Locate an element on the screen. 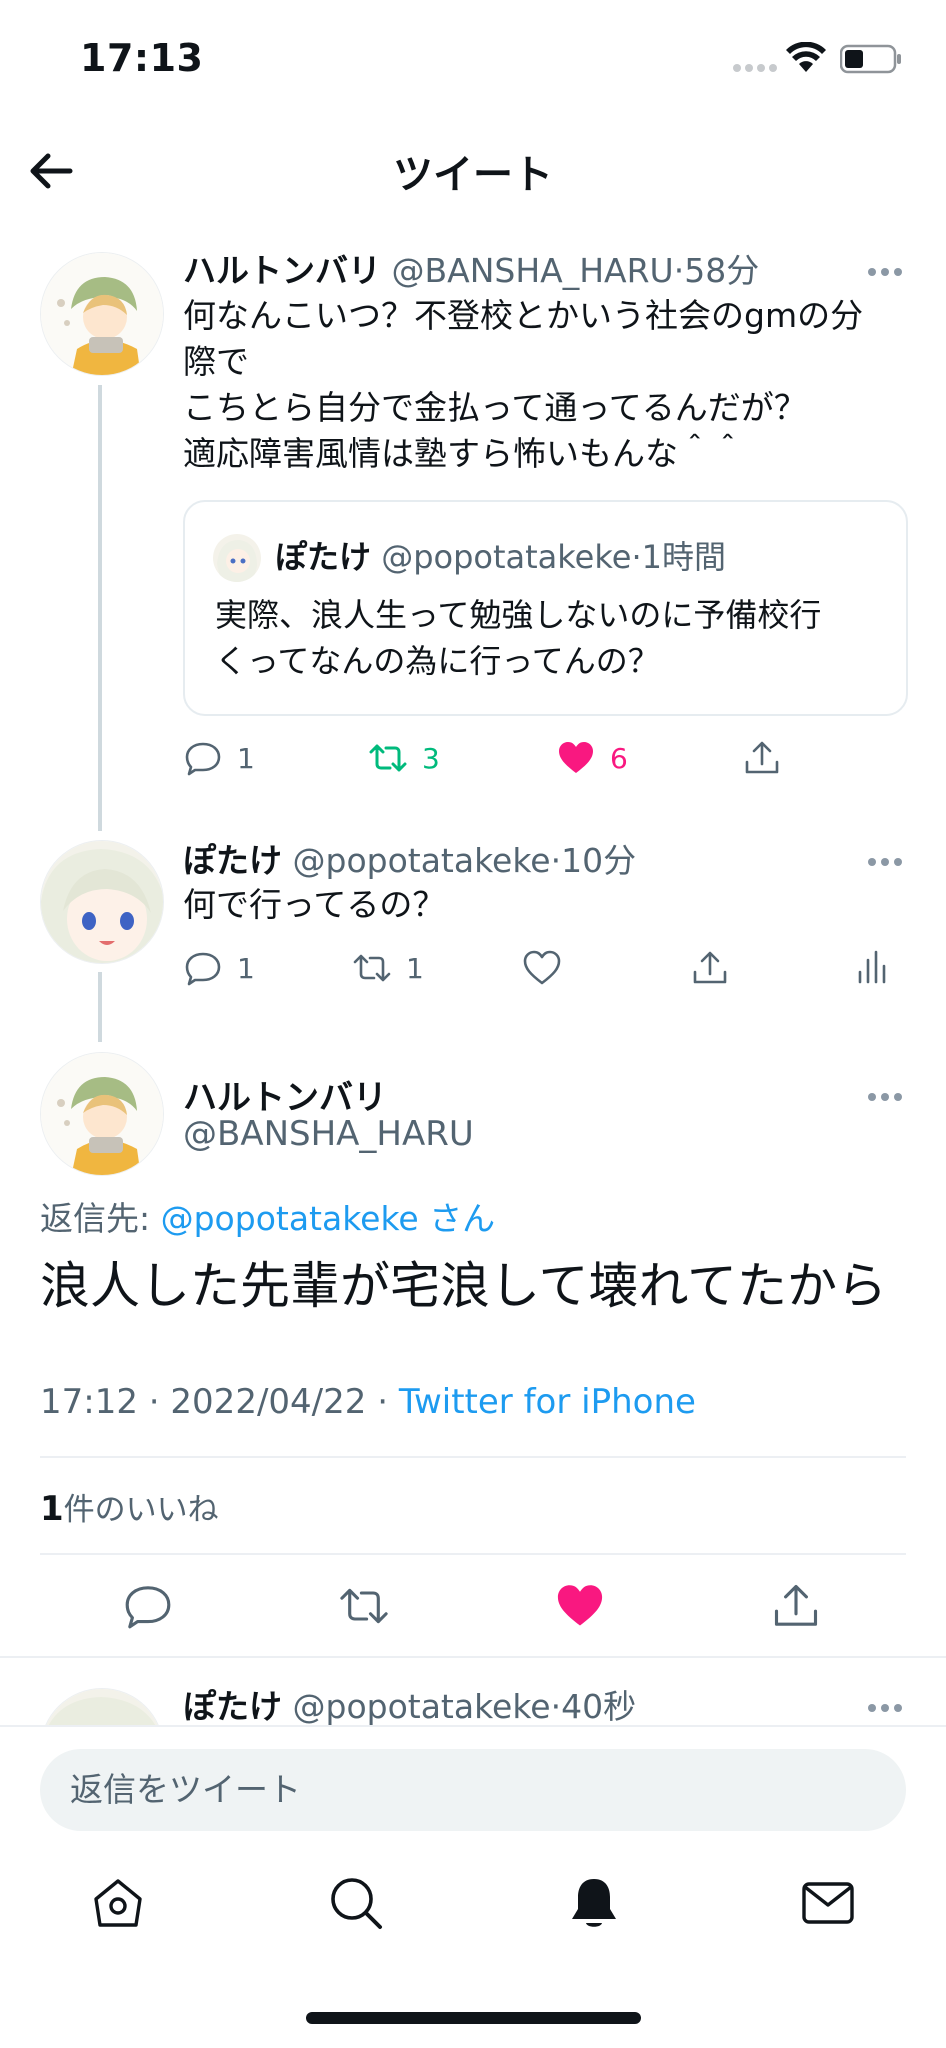 The height and width of the screenshot is (2048, 946). notifications-icon is located at coordinates (594, 1903).